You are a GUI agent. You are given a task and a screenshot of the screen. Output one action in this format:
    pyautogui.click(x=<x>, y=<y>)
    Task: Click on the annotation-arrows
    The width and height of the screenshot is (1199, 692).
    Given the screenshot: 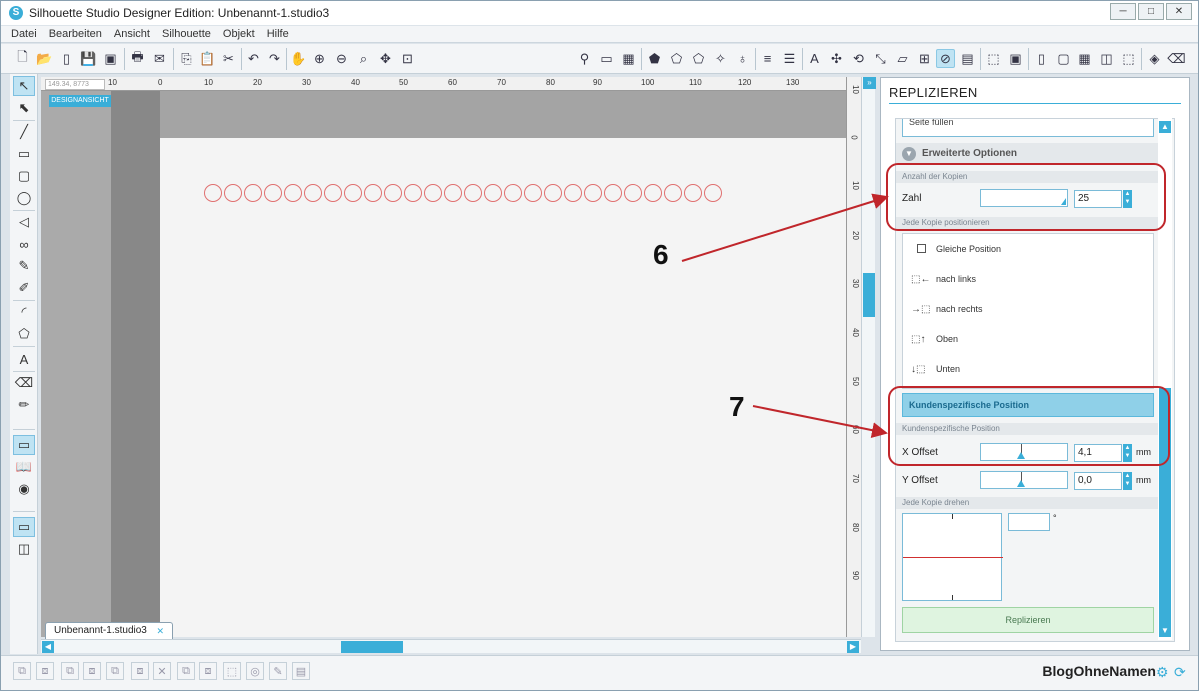 What is the action you would take?
    pyautogui.click(x=785, y=316)
    